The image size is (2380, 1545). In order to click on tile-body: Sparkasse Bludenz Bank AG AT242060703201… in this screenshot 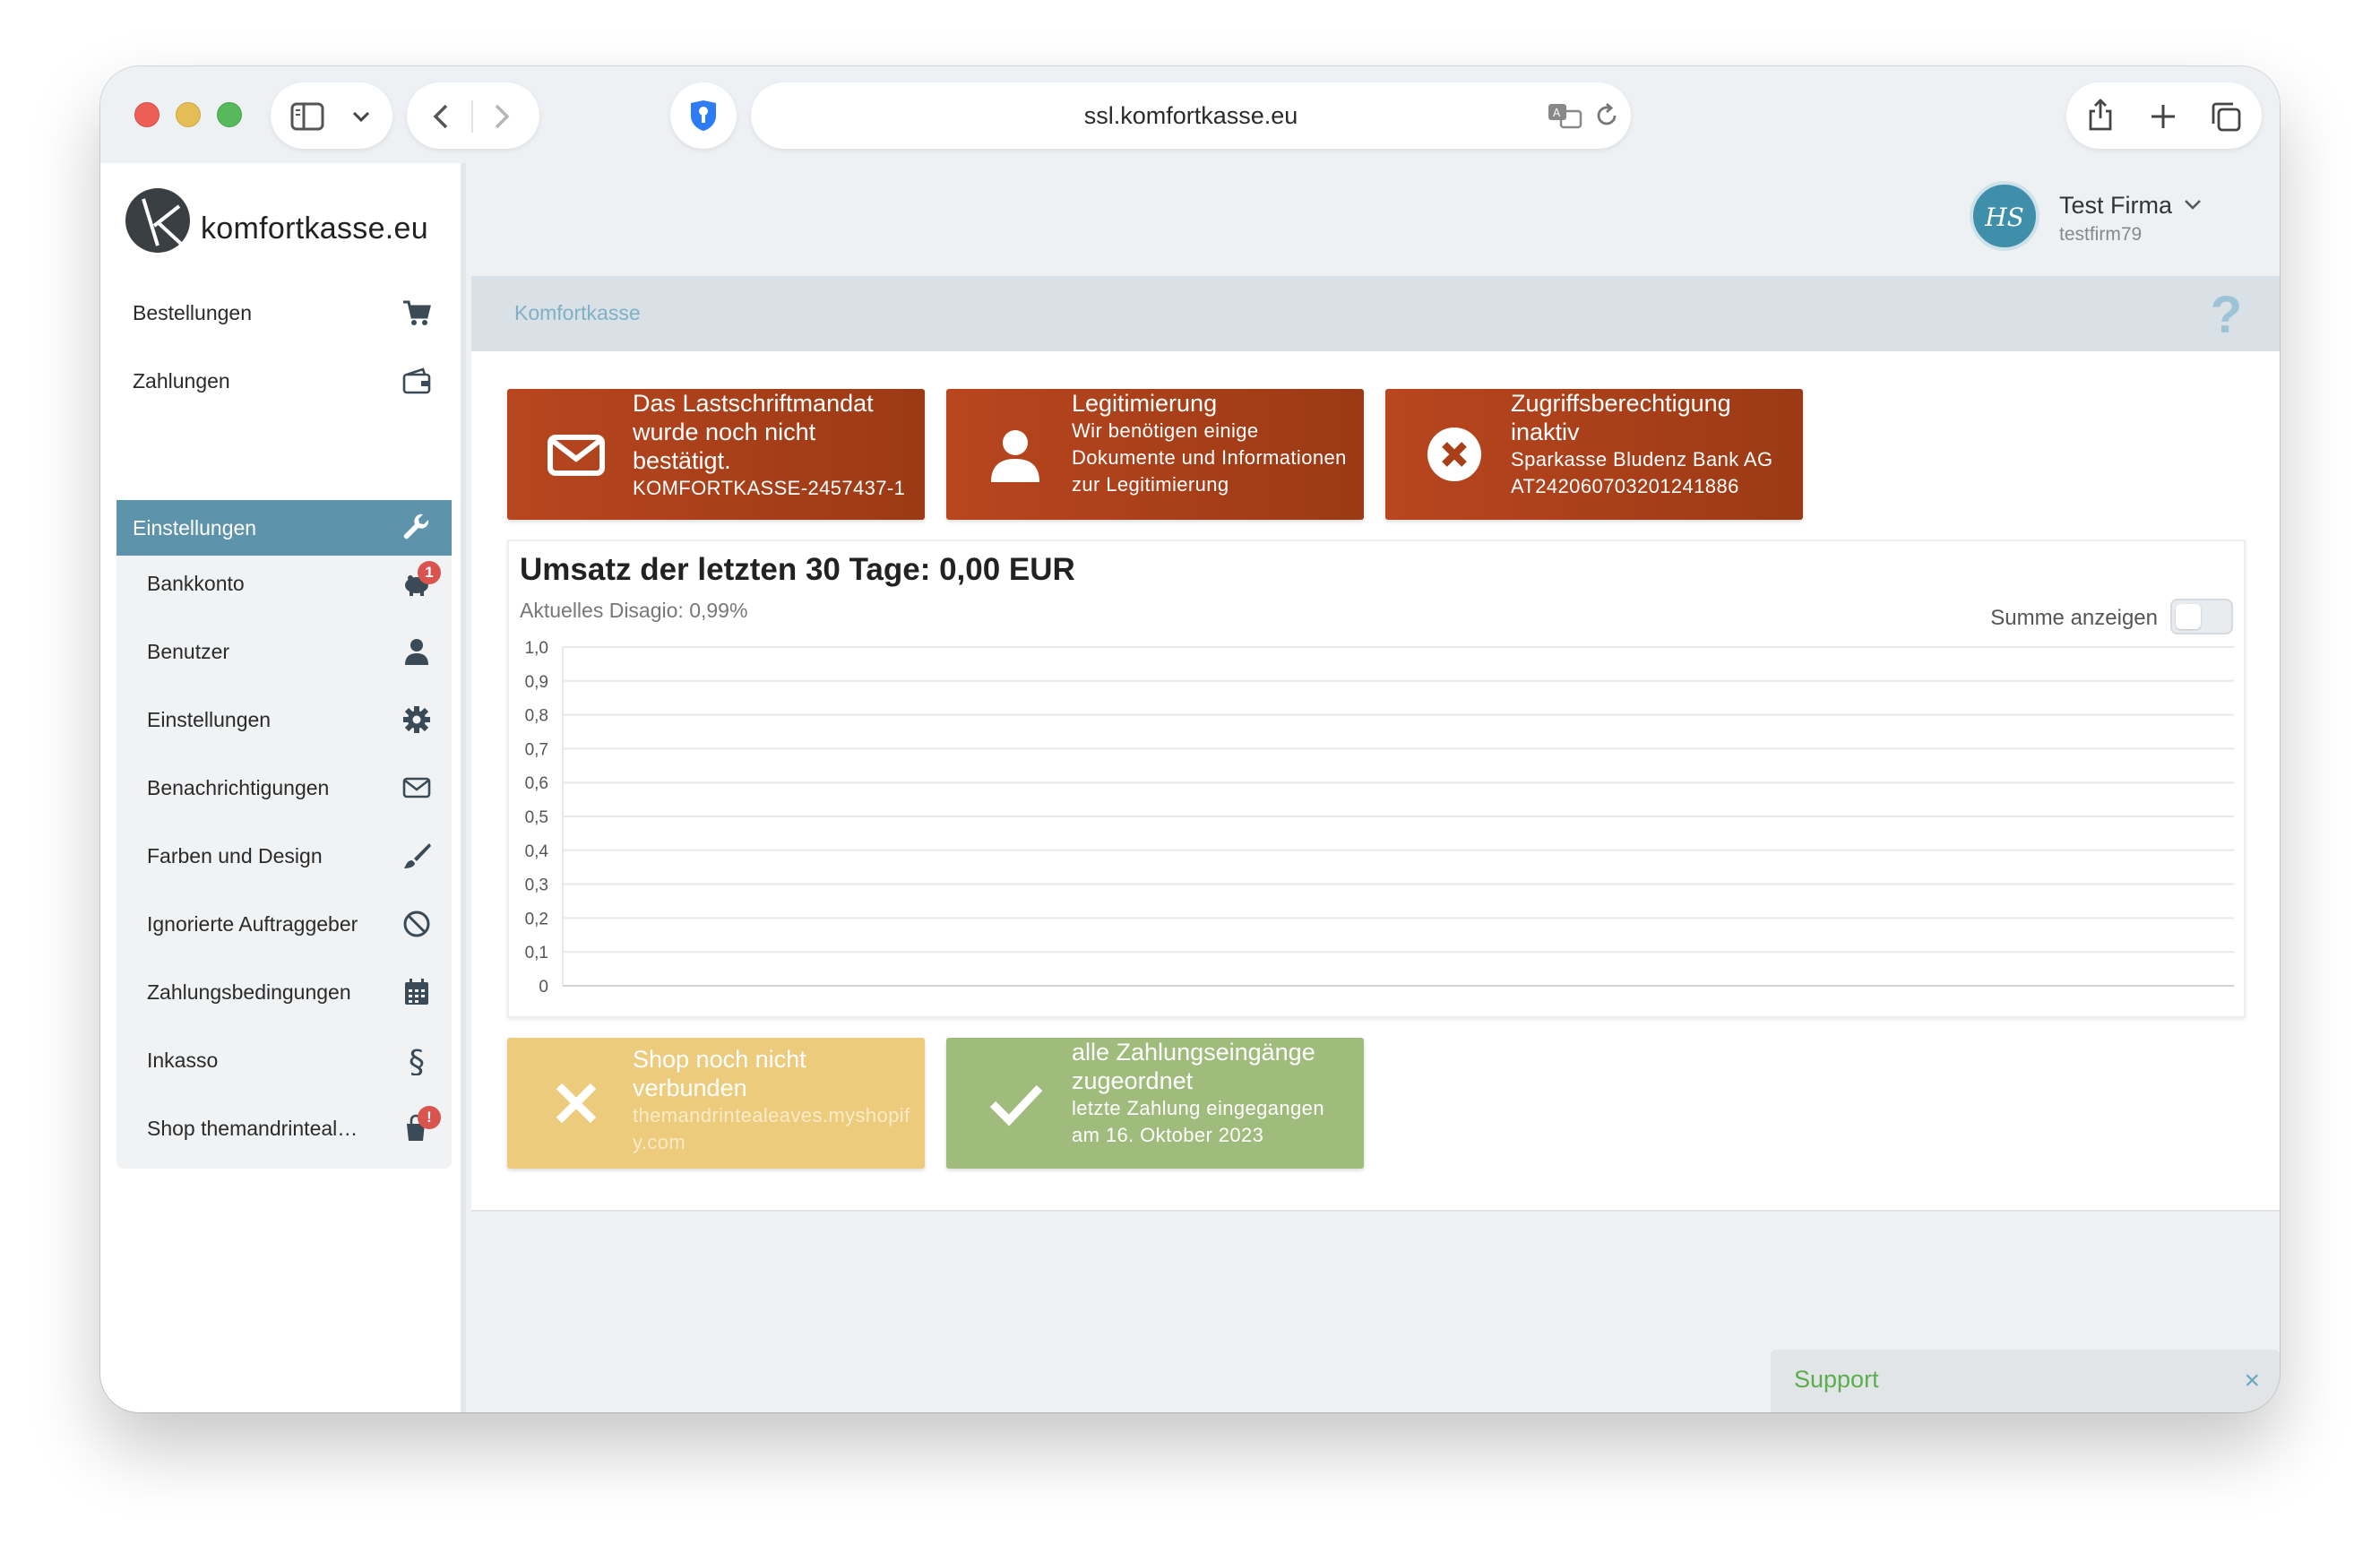, I will do `click(1642, 473)`.